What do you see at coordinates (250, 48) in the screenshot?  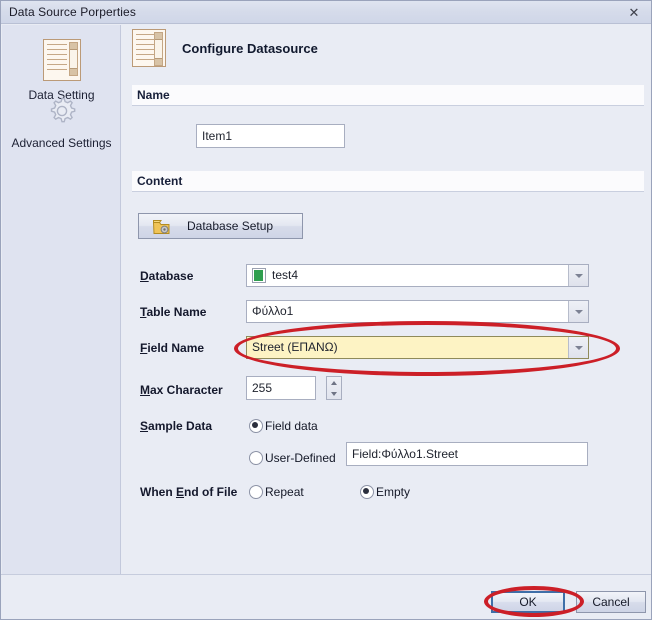 I see `page-title: Configure Datasource` at bounding box center [250, 48].